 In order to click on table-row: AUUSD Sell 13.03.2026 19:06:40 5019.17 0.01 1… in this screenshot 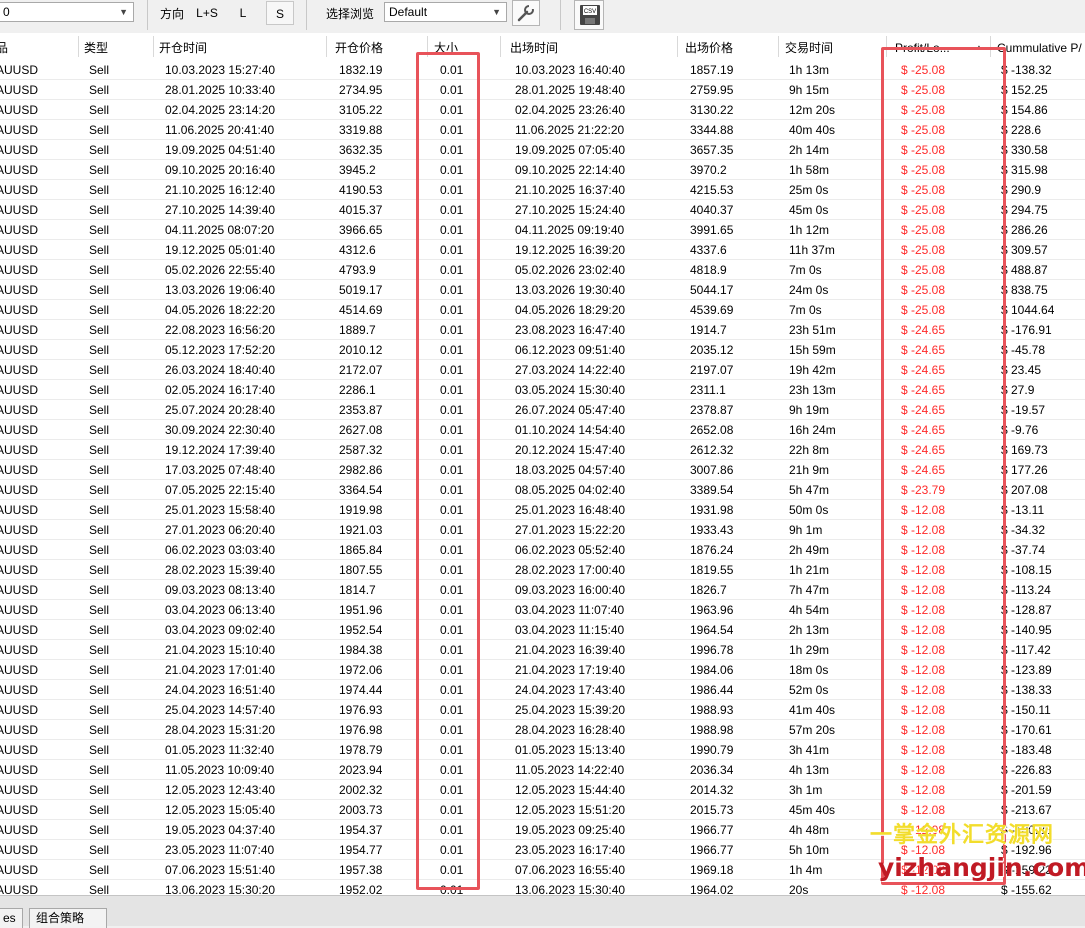, I will do `click(542, 290)`.